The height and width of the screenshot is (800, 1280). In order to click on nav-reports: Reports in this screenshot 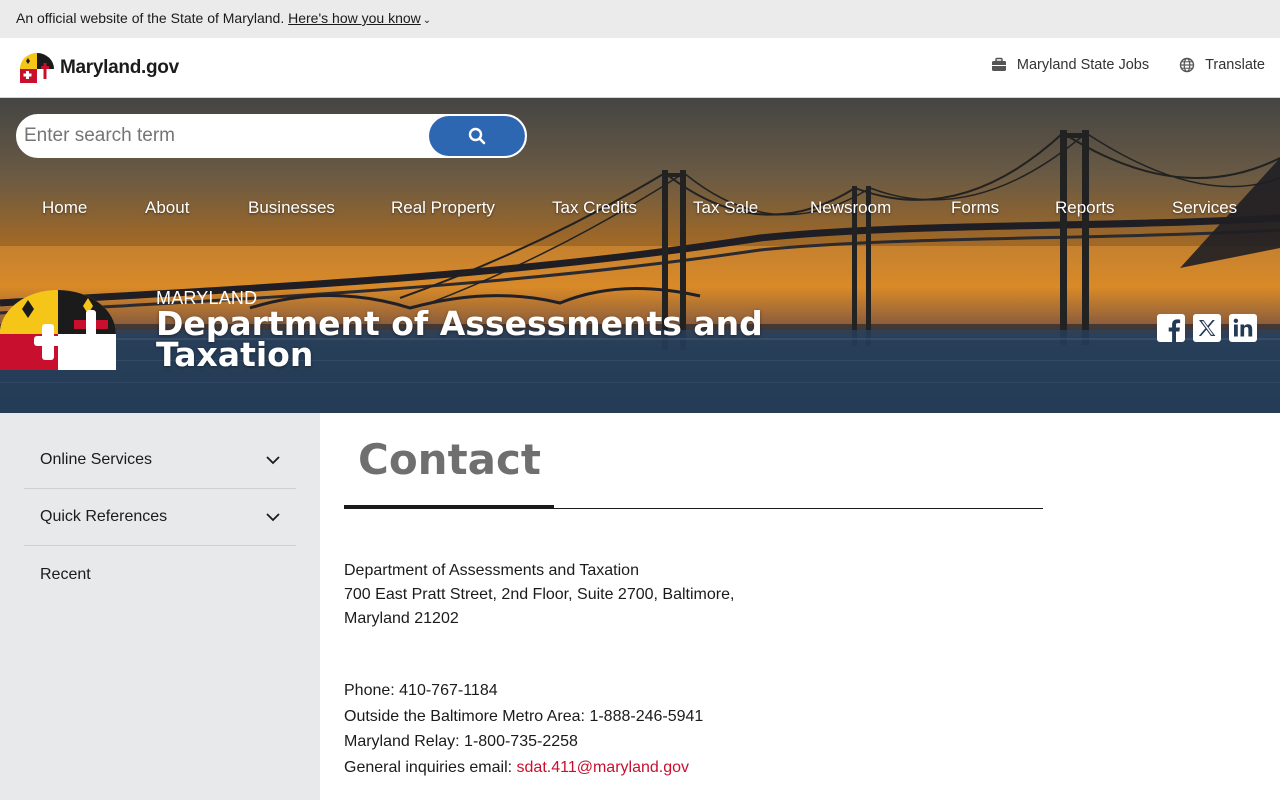, I will do `click(1085, 208)`.